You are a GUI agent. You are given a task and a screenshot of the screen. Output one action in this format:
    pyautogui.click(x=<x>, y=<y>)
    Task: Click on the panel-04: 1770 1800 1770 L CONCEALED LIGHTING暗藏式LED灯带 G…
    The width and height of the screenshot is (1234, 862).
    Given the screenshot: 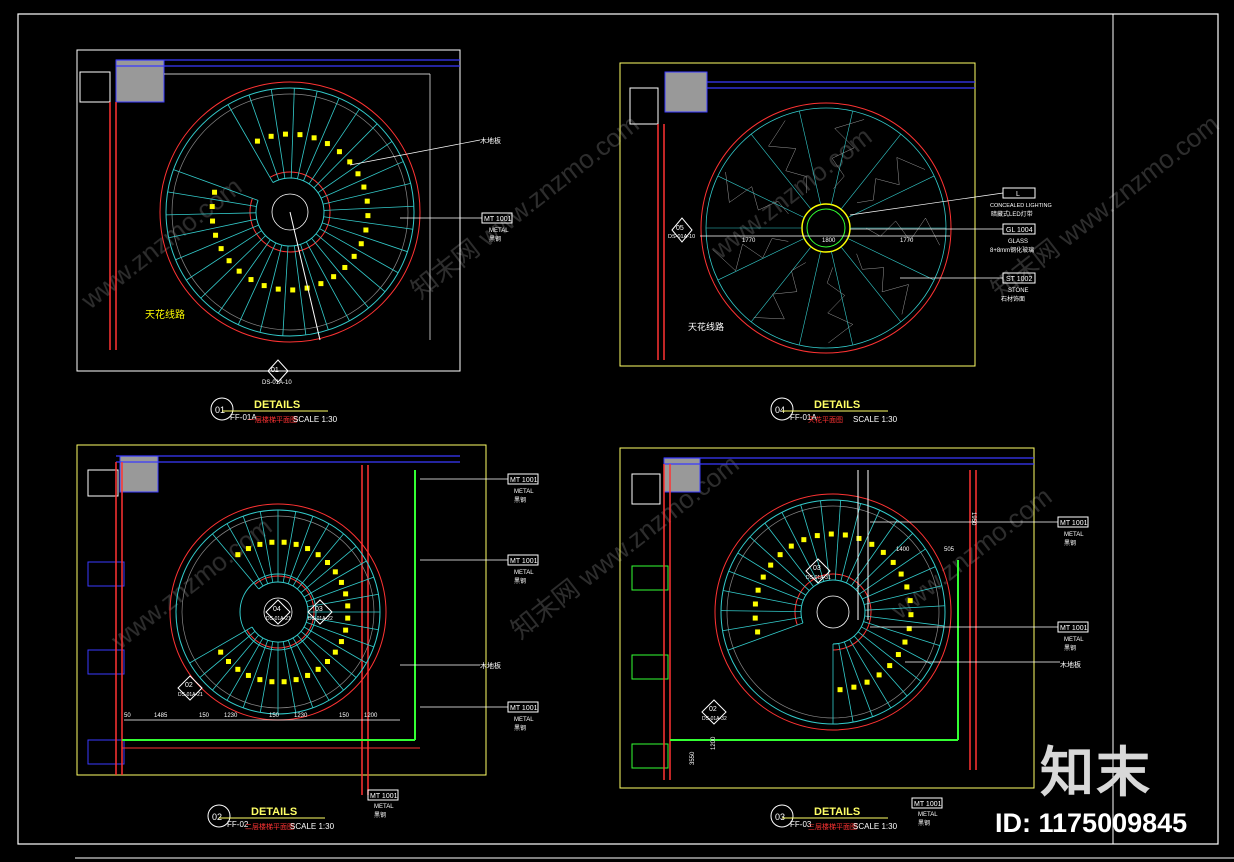 What is the action you would take?
    pyautogui.click(x=835, y=214)
    